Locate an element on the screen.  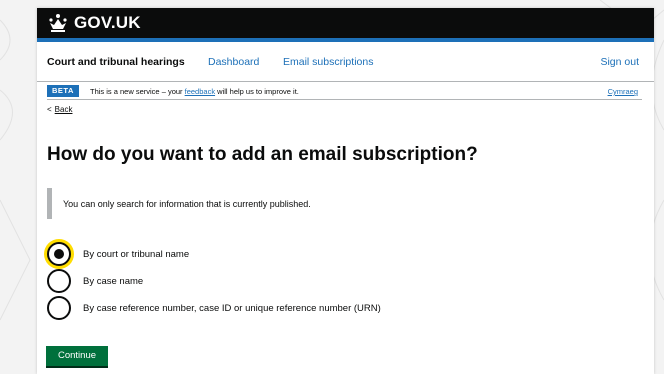
nav-email-subscriptions-link: Email subscriptions is located at coordinates (328, 62).